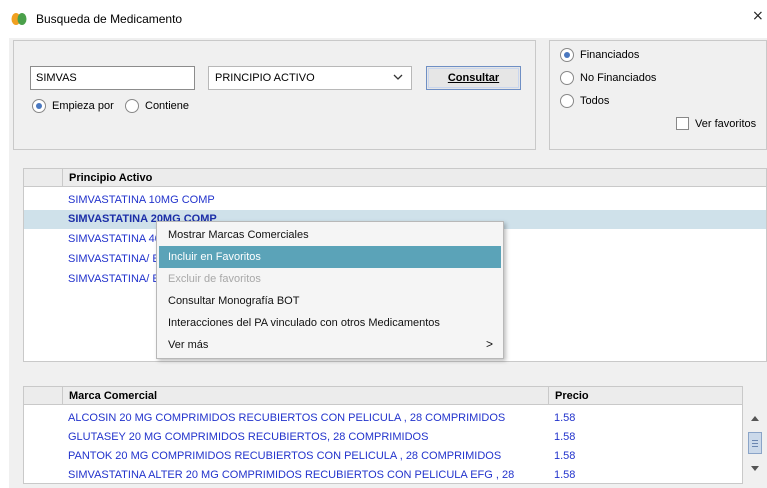 The image size is (767, 488). I want to click on menu-item-ver-mas: Ver más >, so click(330, 345).